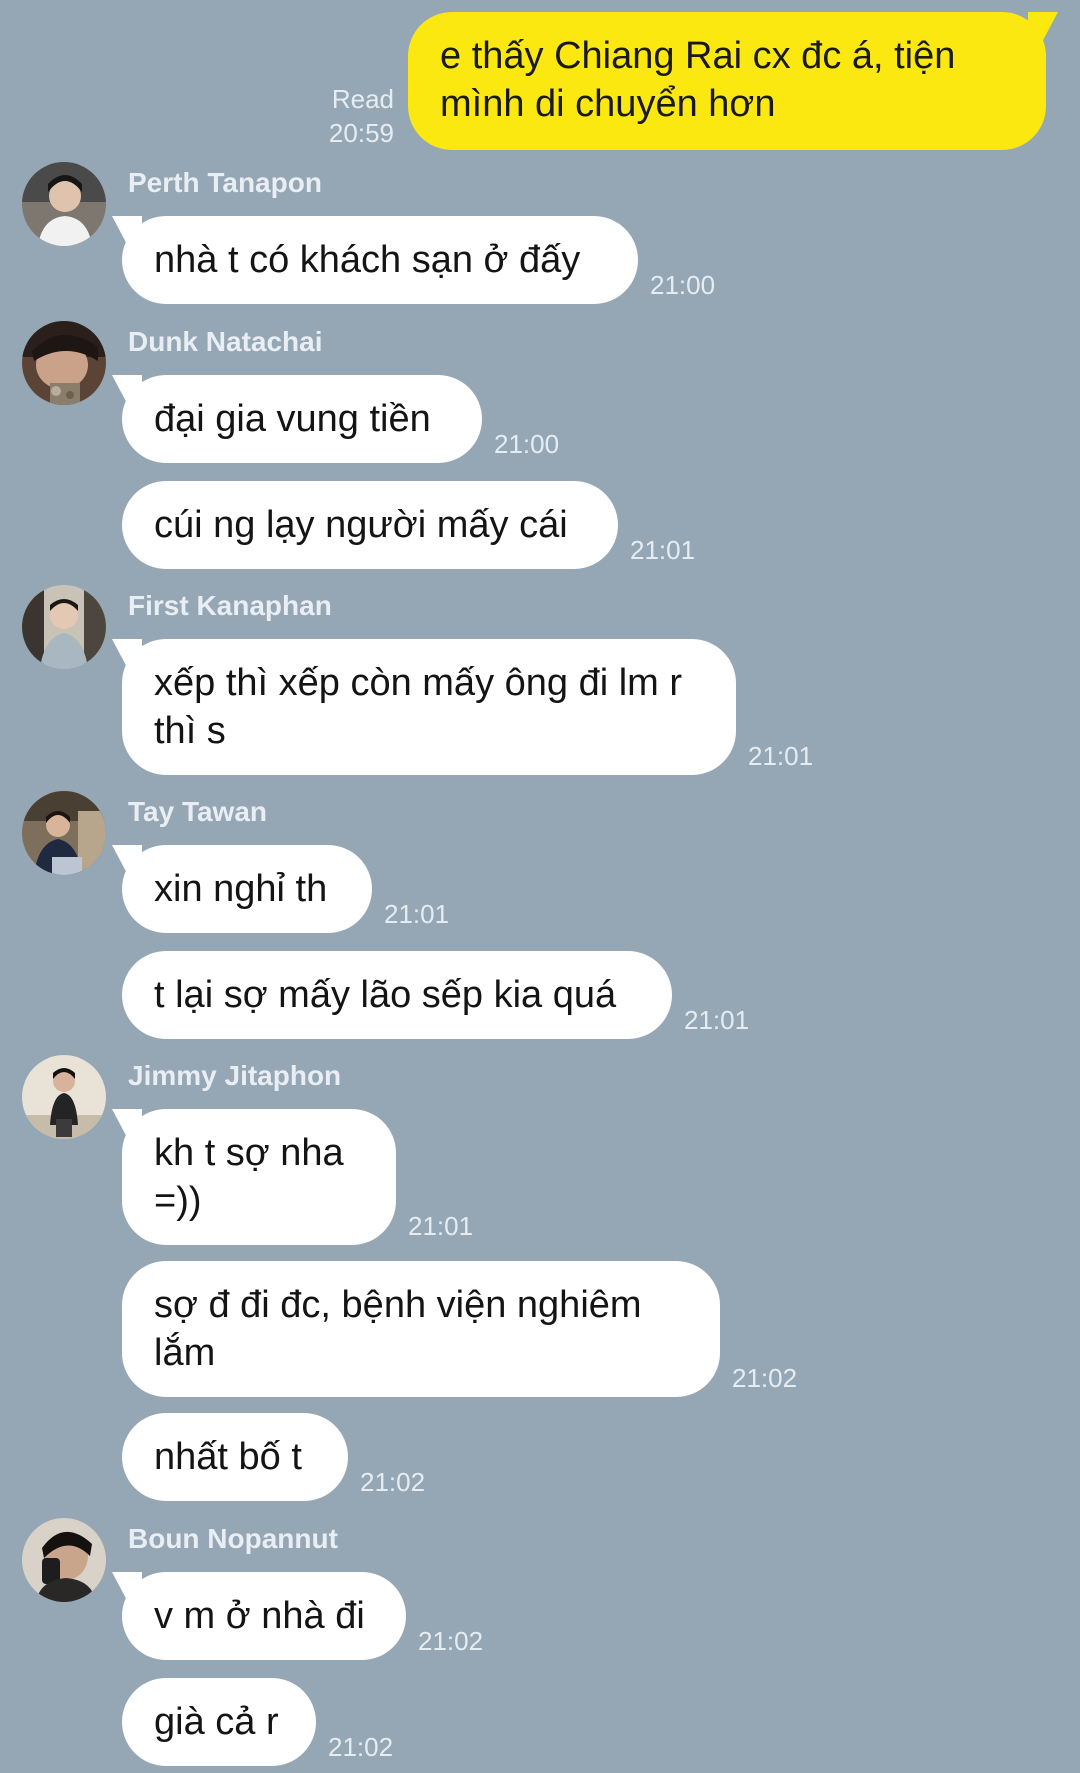 Image resolution: width=1080 pixels, height=1773 pixels. Describe the element at coordinates (225, 182) in the screenshot. I see `sender-name: Perth Tanapon` at that location.